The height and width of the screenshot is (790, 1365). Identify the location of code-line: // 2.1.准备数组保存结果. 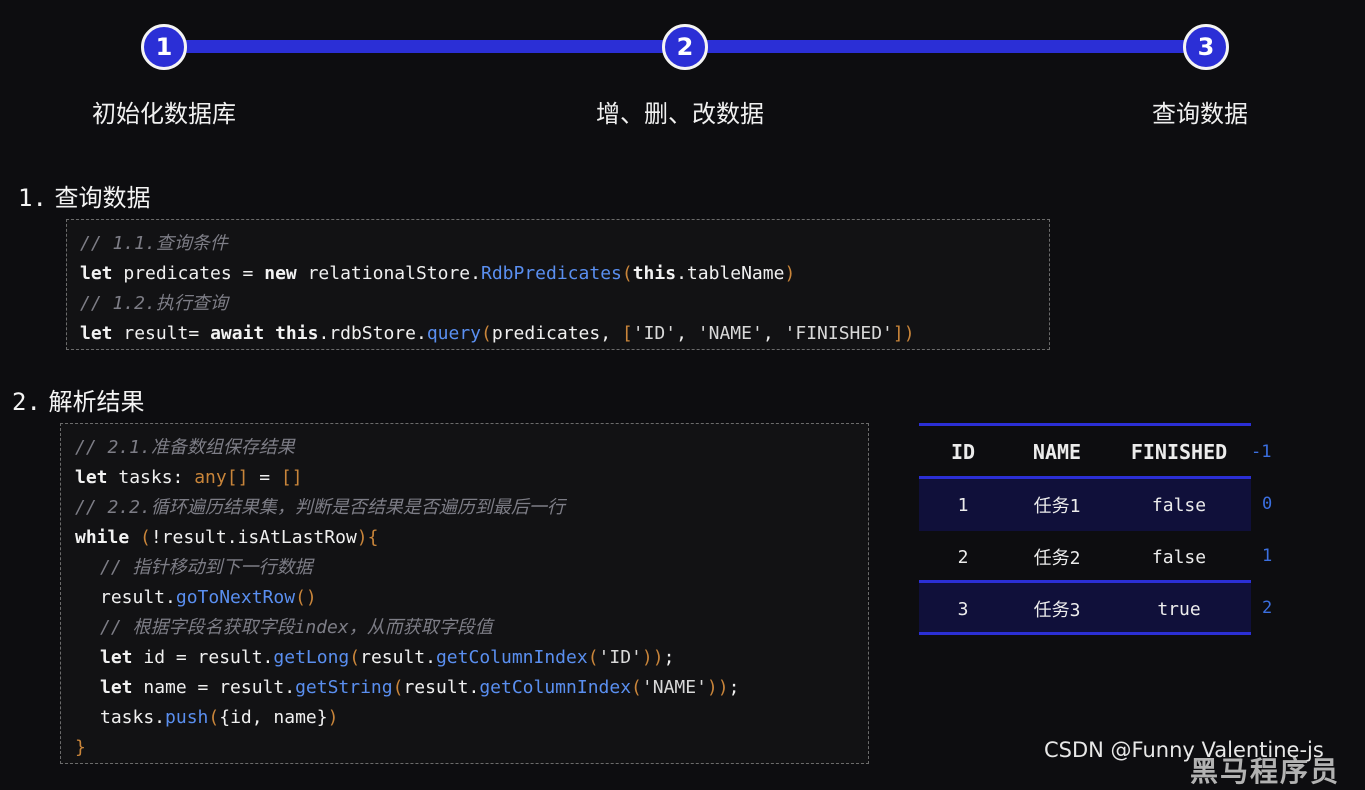
(471, 448).